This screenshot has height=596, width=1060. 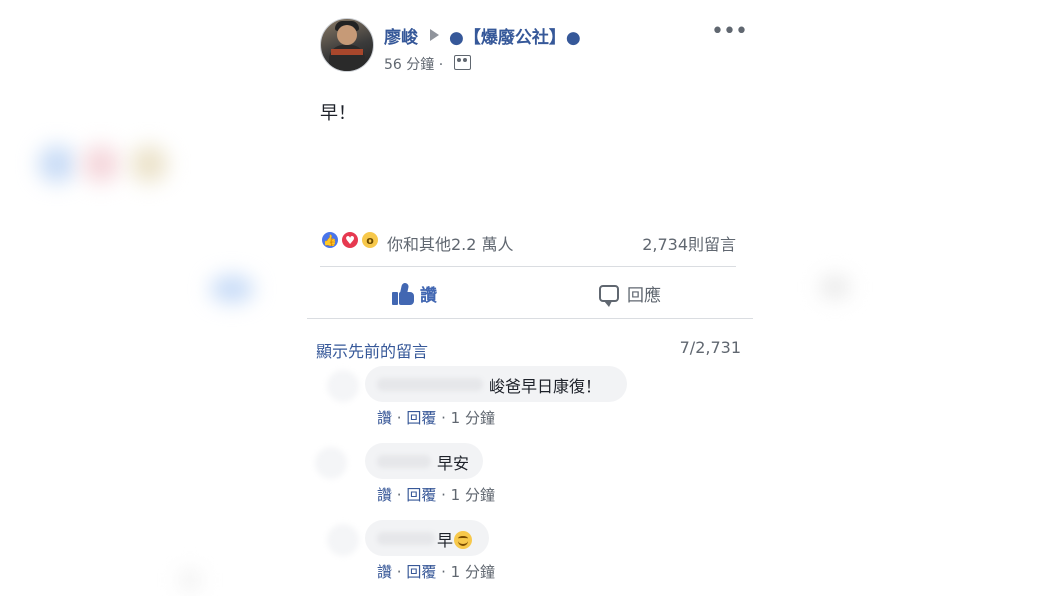 I want to click on author-avatar, so click(x=347, y=45).